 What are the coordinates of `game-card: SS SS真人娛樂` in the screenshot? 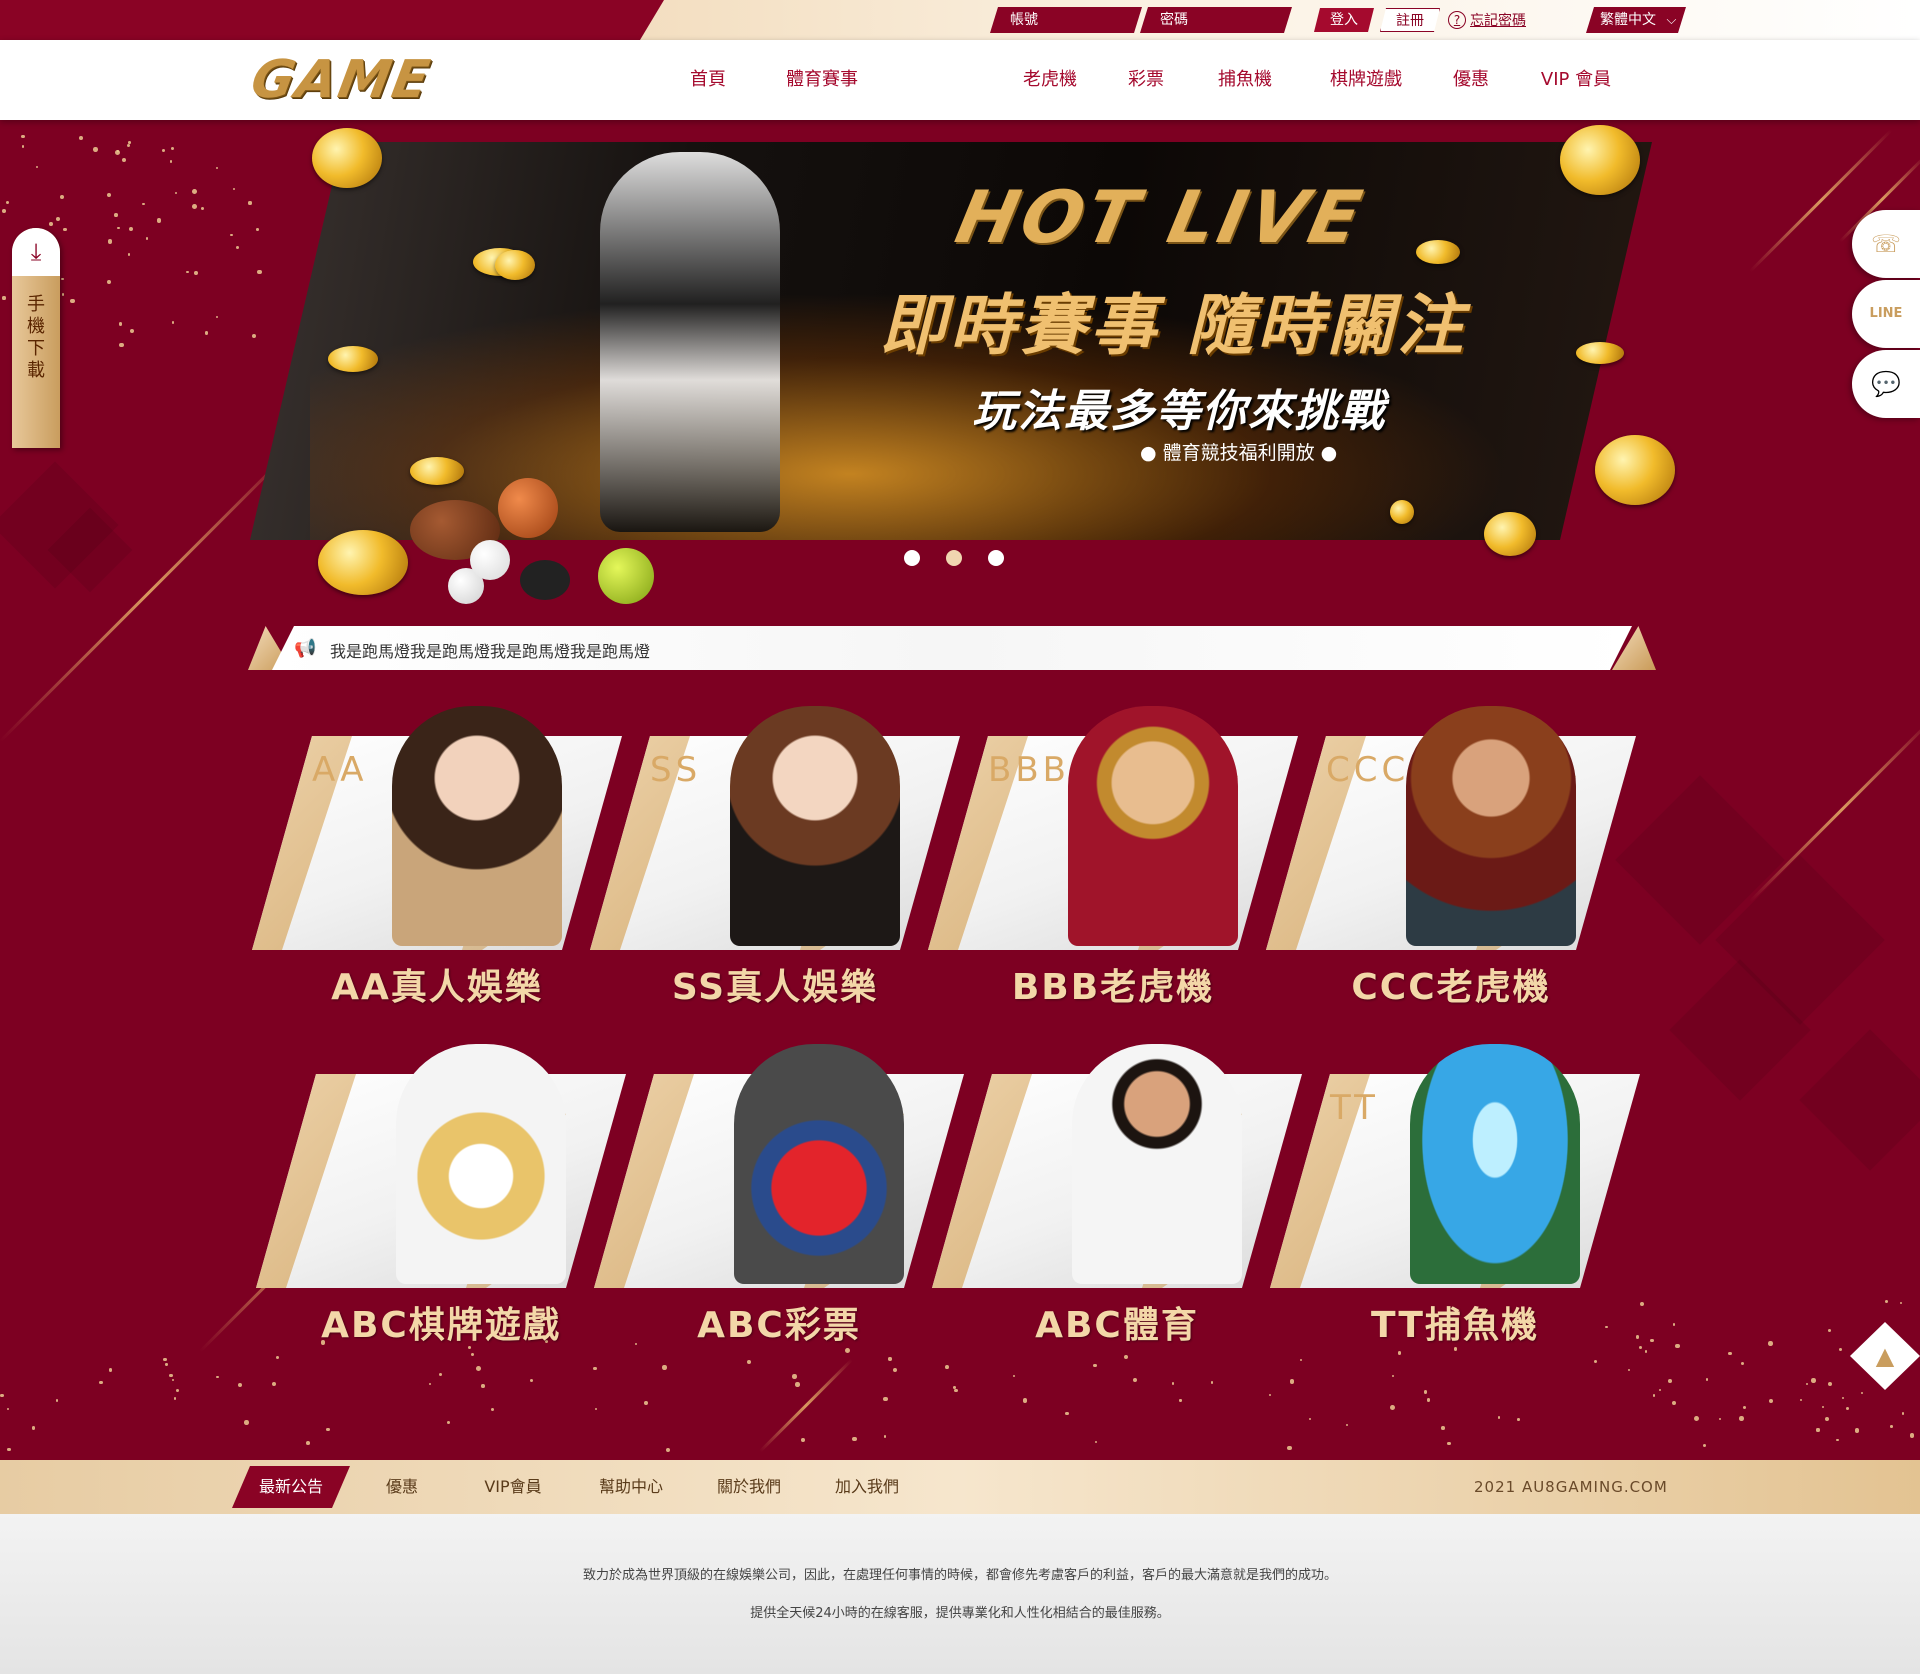 It's located at (775, 857).